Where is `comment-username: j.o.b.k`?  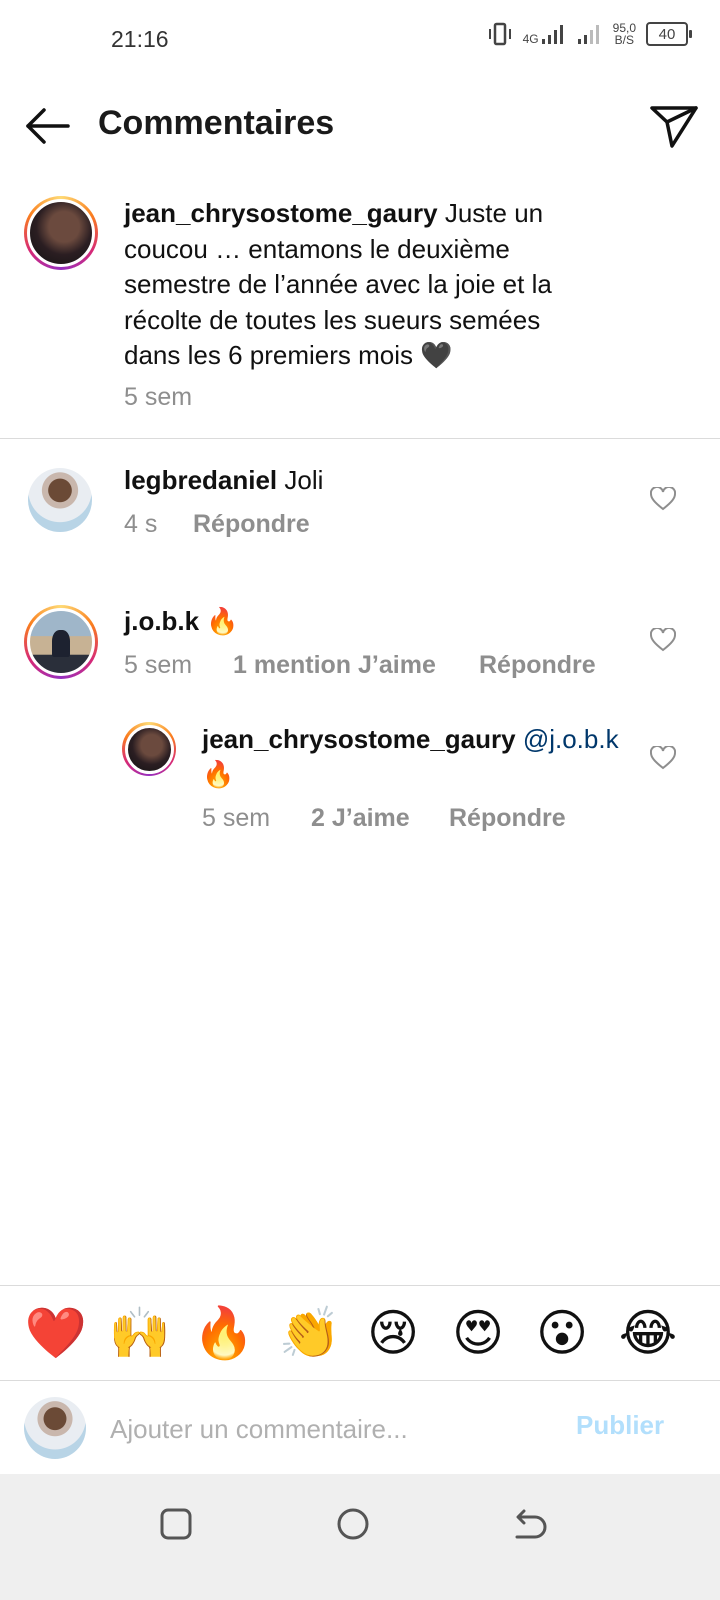
comment-username: j.o.b.k is located at coordinates (161, 621).